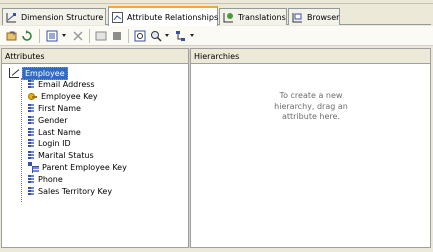 Image resolution: width=433 pixels, height=252 pixels. I want to click on attribute-relationships-icon, so click(117, 17).